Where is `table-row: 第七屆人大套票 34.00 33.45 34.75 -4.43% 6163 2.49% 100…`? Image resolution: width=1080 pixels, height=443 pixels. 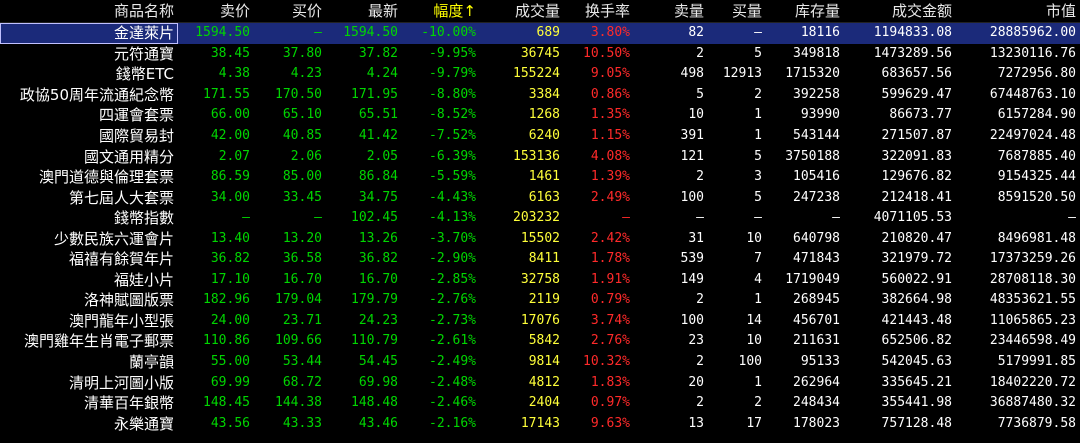
table-row: 第七屆人大套票 34.00 33.45 34.75 -4.43% 6163 2.49% 100… is located at coordinates (540, 197).